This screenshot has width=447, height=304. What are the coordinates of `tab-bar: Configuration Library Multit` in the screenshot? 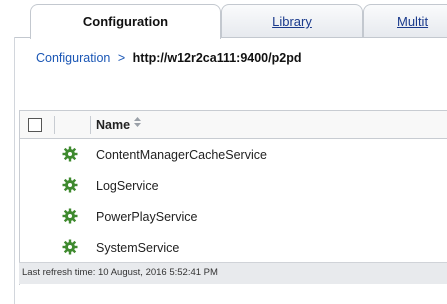 It's located at (223, 19).